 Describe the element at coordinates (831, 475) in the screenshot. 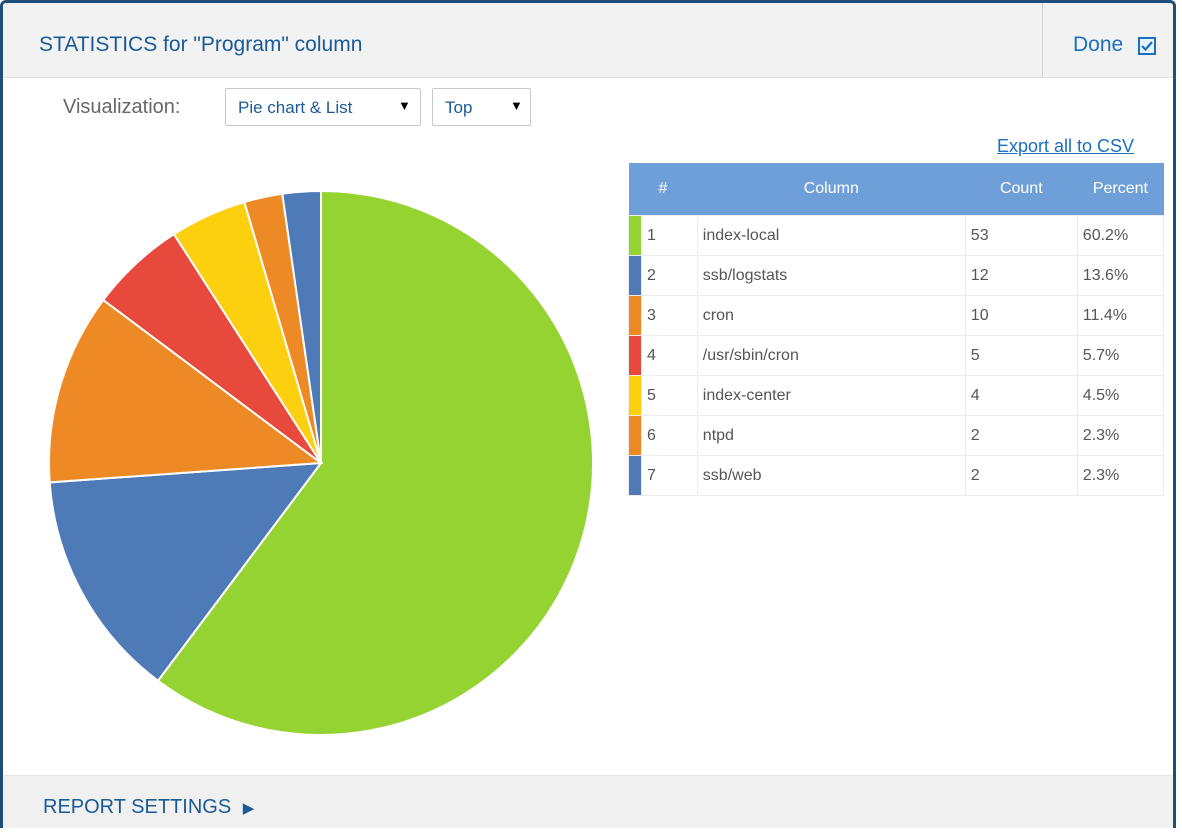

I see `row-column: ssb/web` at that location.